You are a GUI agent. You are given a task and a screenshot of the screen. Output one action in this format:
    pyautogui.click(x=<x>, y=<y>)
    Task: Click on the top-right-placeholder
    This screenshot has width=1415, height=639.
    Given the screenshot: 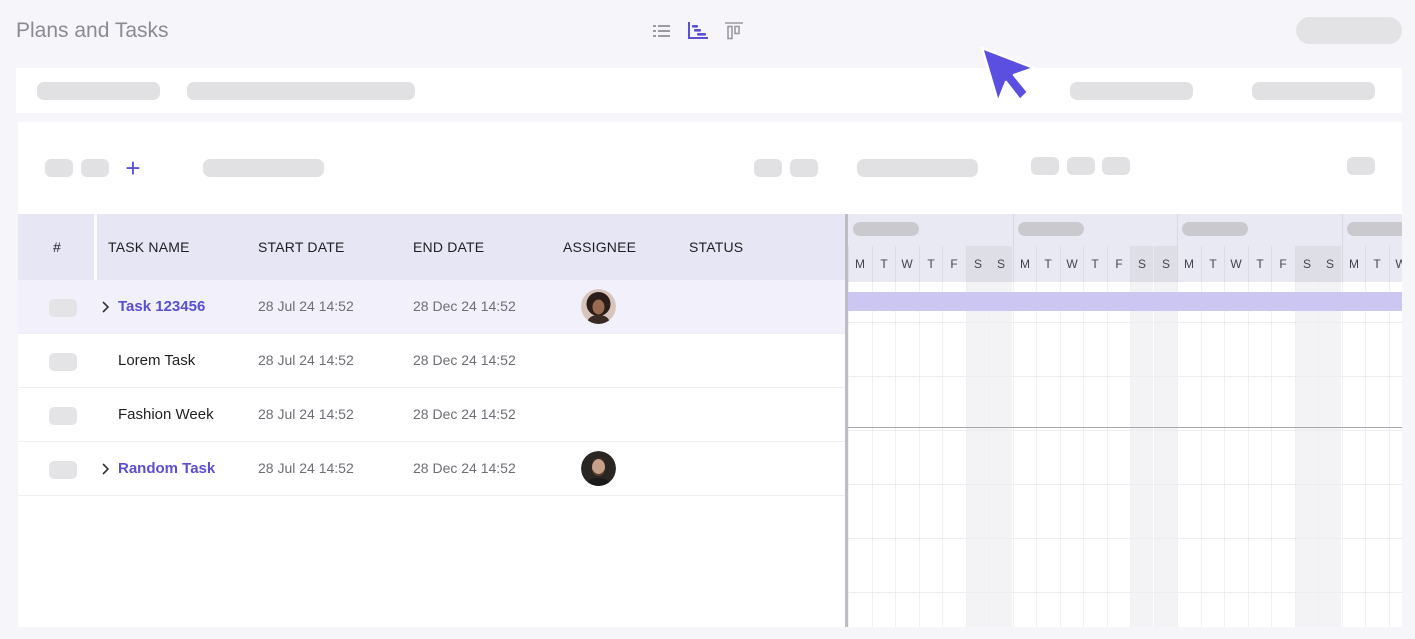 What is the action you would take?
    pyautogui.click(x=1349, y=30)
    